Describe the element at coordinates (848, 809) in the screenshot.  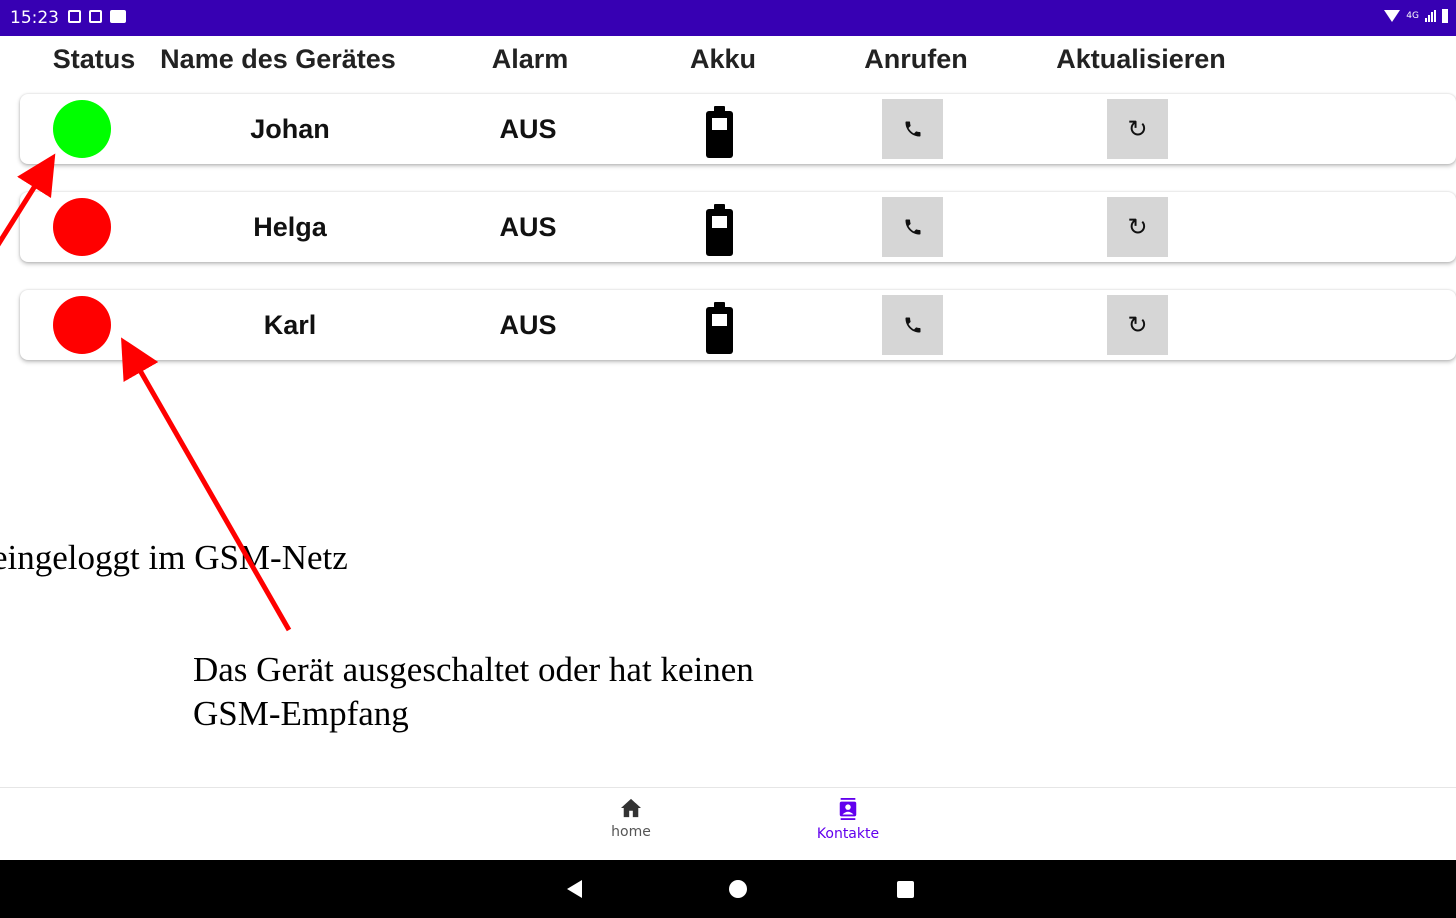
I see `contacts-icon` at that location.